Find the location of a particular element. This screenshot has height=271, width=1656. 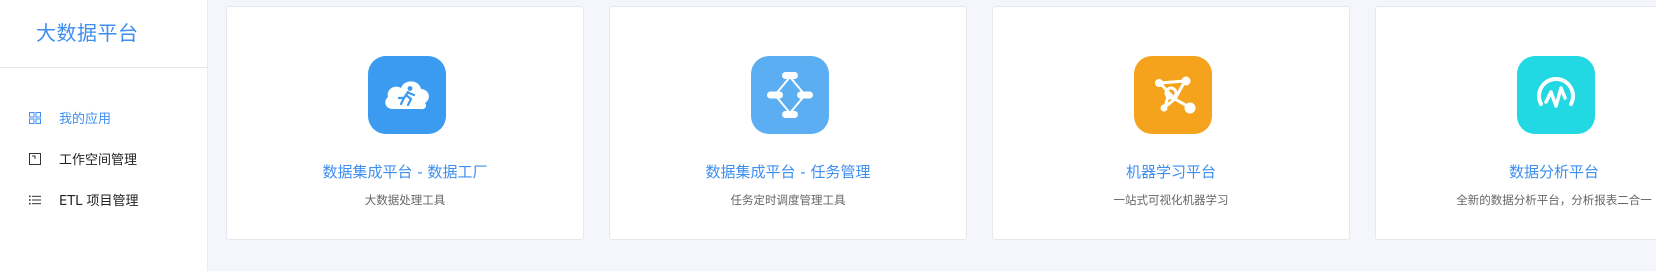

sidebar-menu: 我的应用 工作空间管理 ETL 项目管理 is located at coordinates (103, 158).